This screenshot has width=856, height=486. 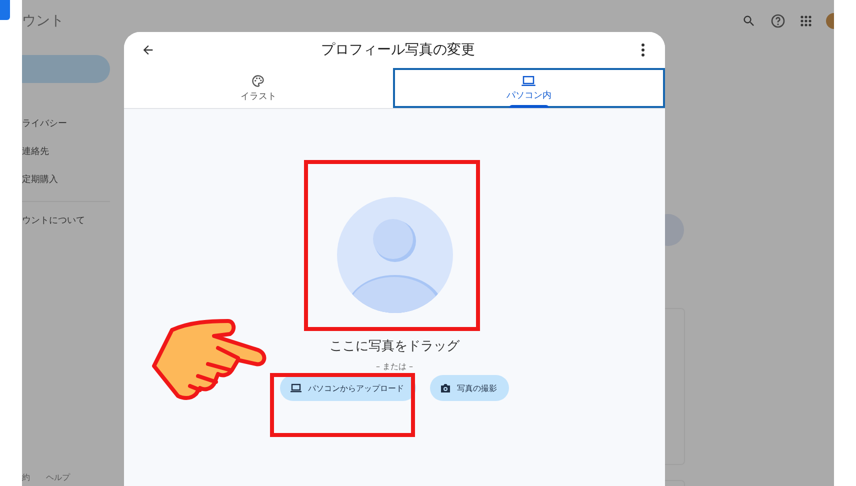 I want to click on take-photo-button: 写真の撮影, so click(x=469, y=388).